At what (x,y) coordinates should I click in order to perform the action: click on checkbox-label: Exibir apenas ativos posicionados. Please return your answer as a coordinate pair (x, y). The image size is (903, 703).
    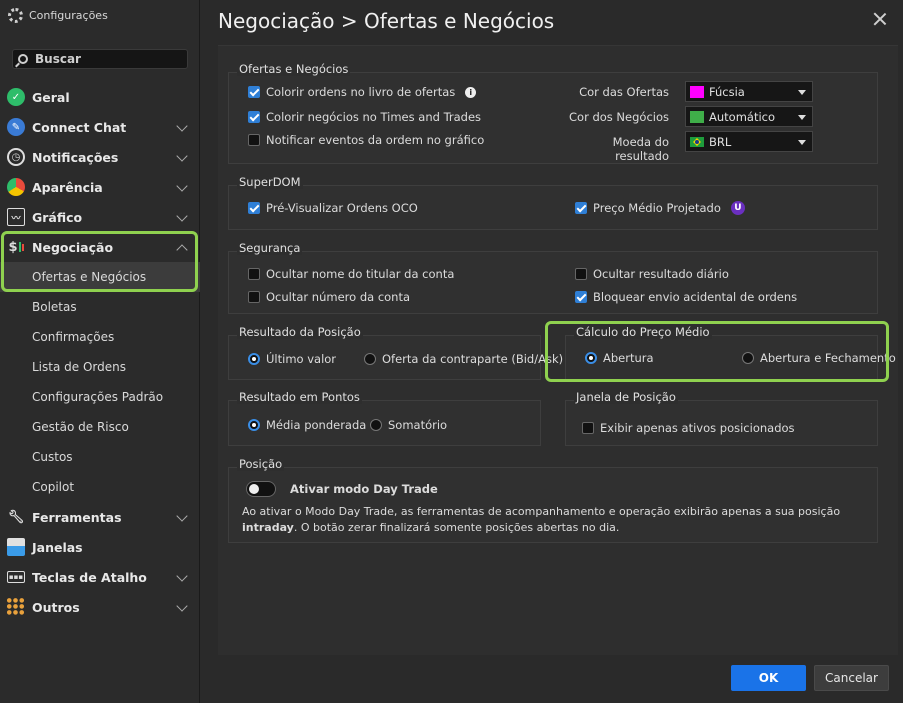
    Looking at the image, I should click on (697, 428).